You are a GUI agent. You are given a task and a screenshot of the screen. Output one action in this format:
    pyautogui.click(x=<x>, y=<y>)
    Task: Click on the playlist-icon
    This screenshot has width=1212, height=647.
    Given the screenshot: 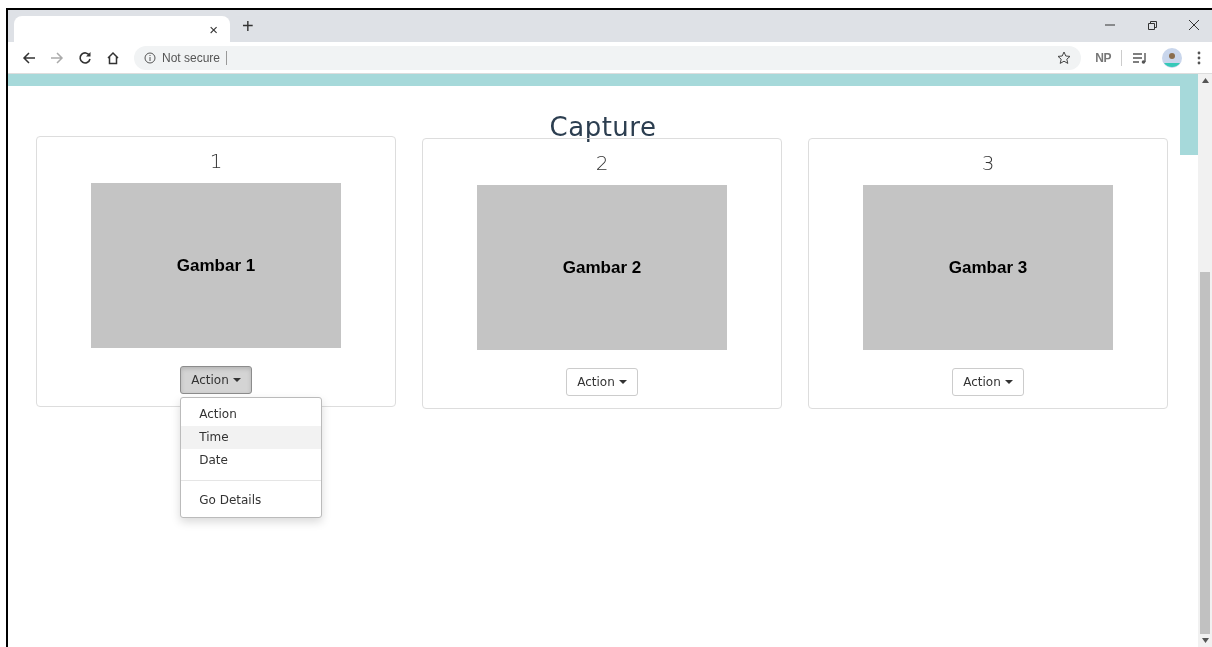 What is the action you would take?
    pyautogui.click(x=1140, y=57)
    